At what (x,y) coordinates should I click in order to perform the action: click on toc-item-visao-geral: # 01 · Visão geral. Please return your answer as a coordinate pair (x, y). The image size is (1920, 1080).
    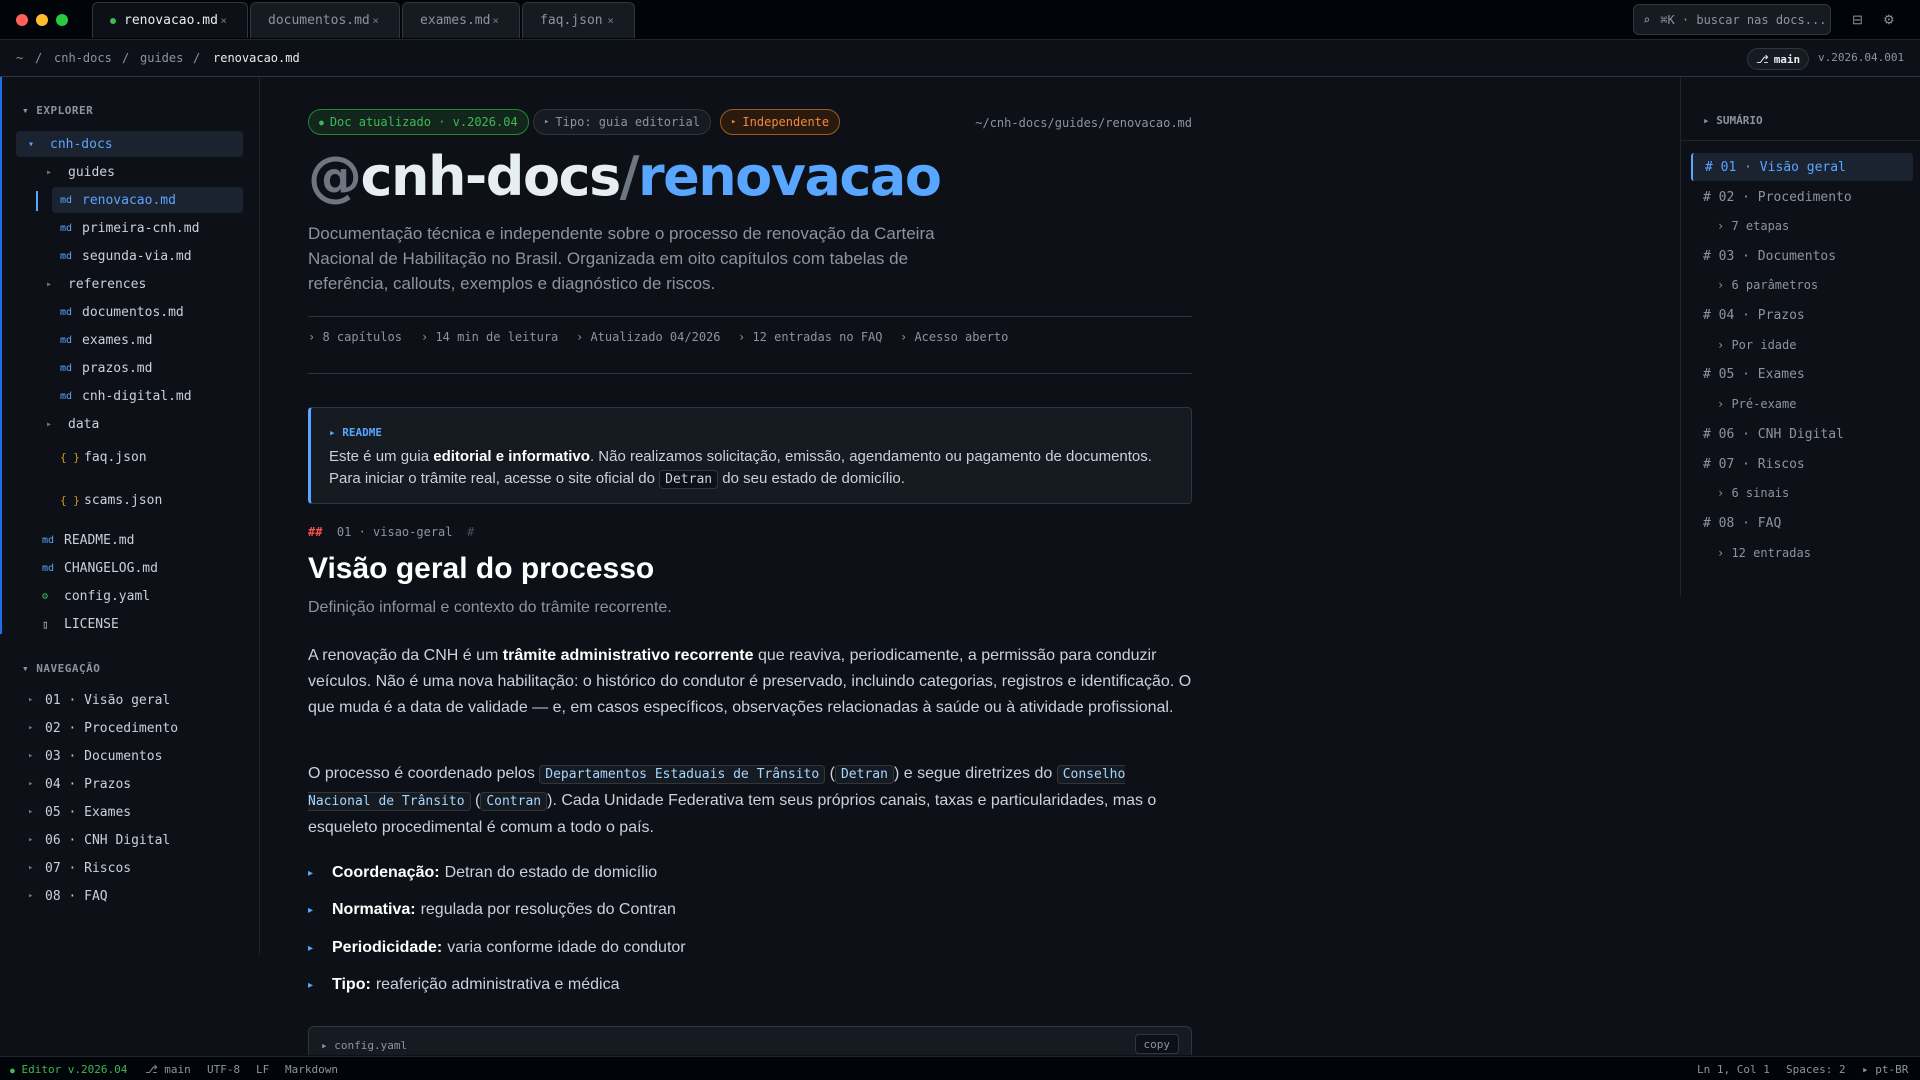
    Looking at the image, I should click on (1802, 167).